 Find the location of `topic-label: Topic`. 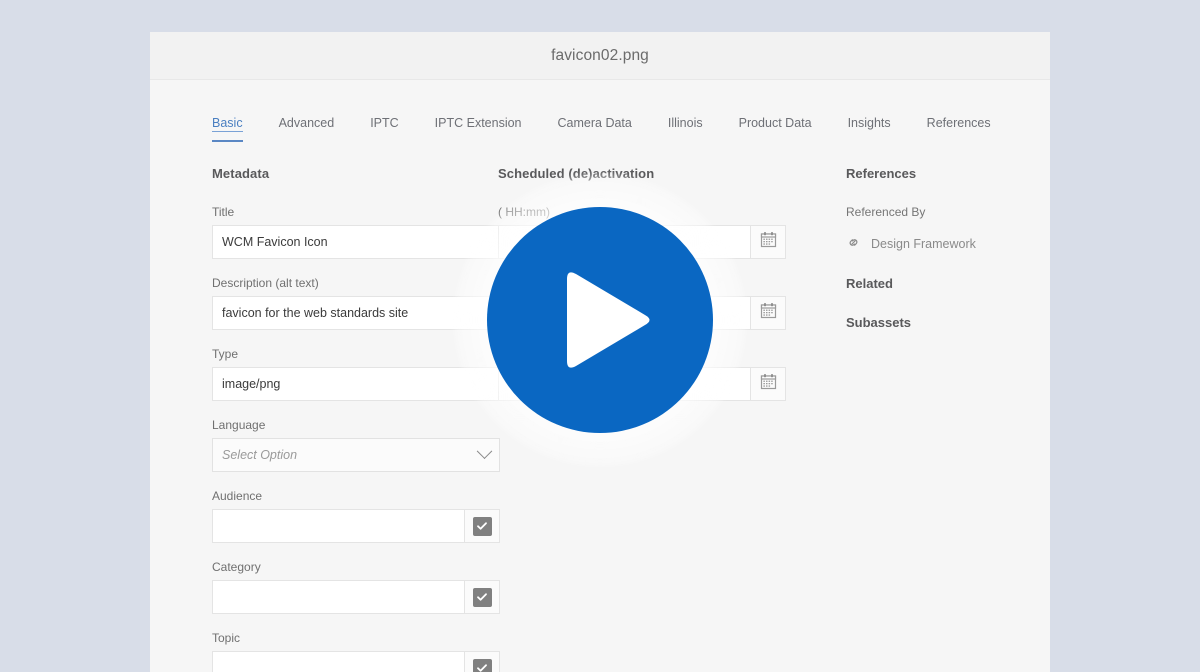

topic-label: Topic is located at coordinates (226, 638).